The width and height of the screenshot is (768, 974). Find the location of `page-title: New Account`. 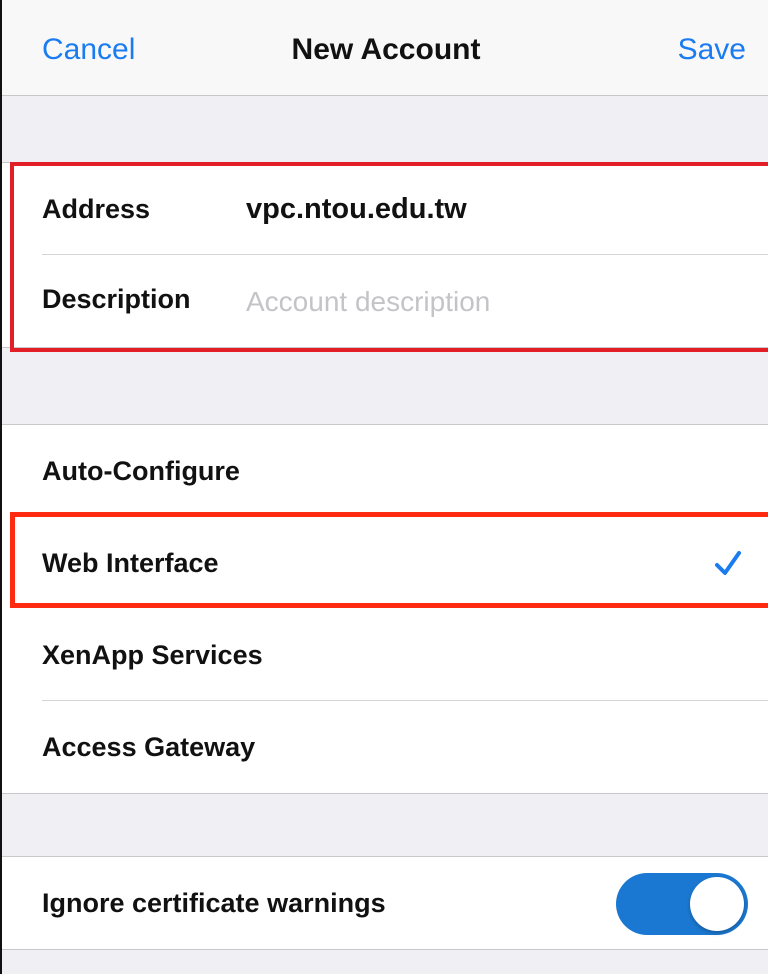

page-title: New Account is located at coordinates (386, 49).